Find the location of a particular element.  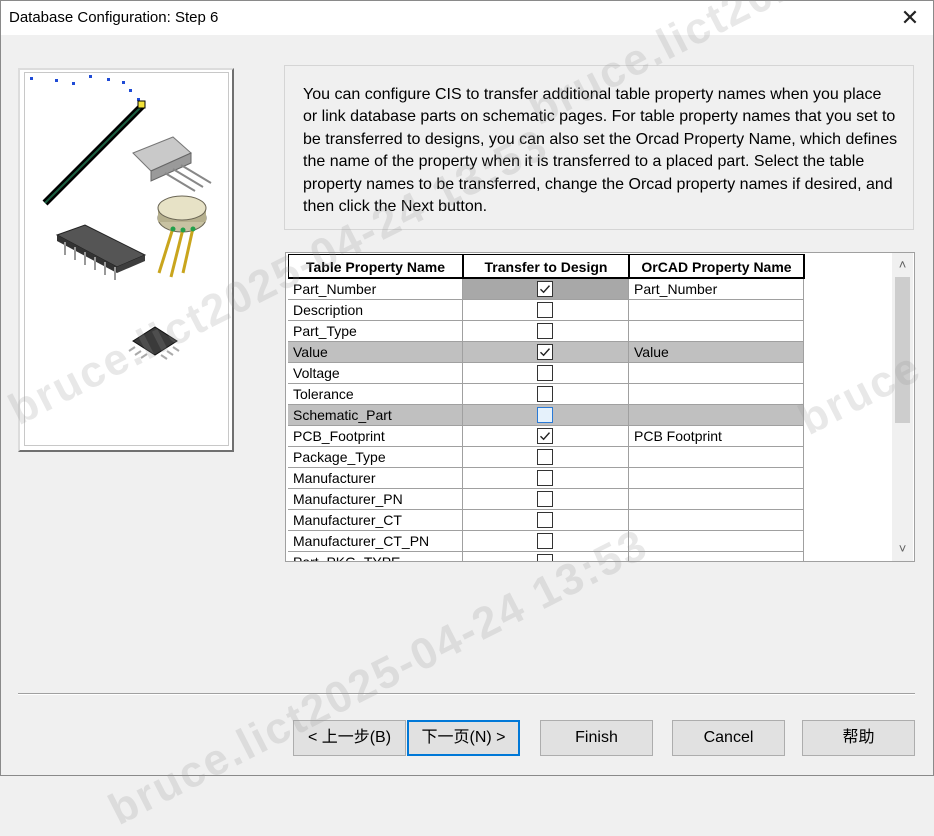

table-row: Value Value is located at coordinates (546, 352).